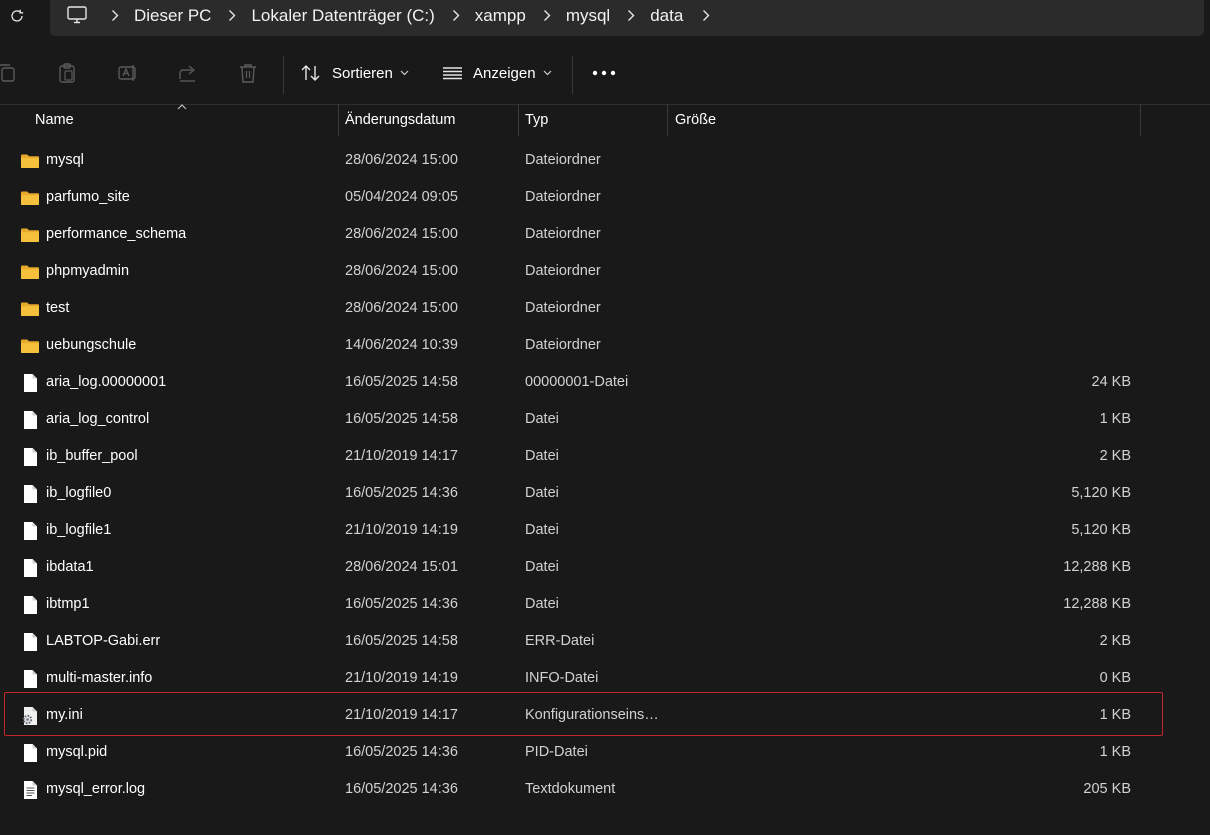  I want to click on file-name: mysql.pid, so click(77, 752).